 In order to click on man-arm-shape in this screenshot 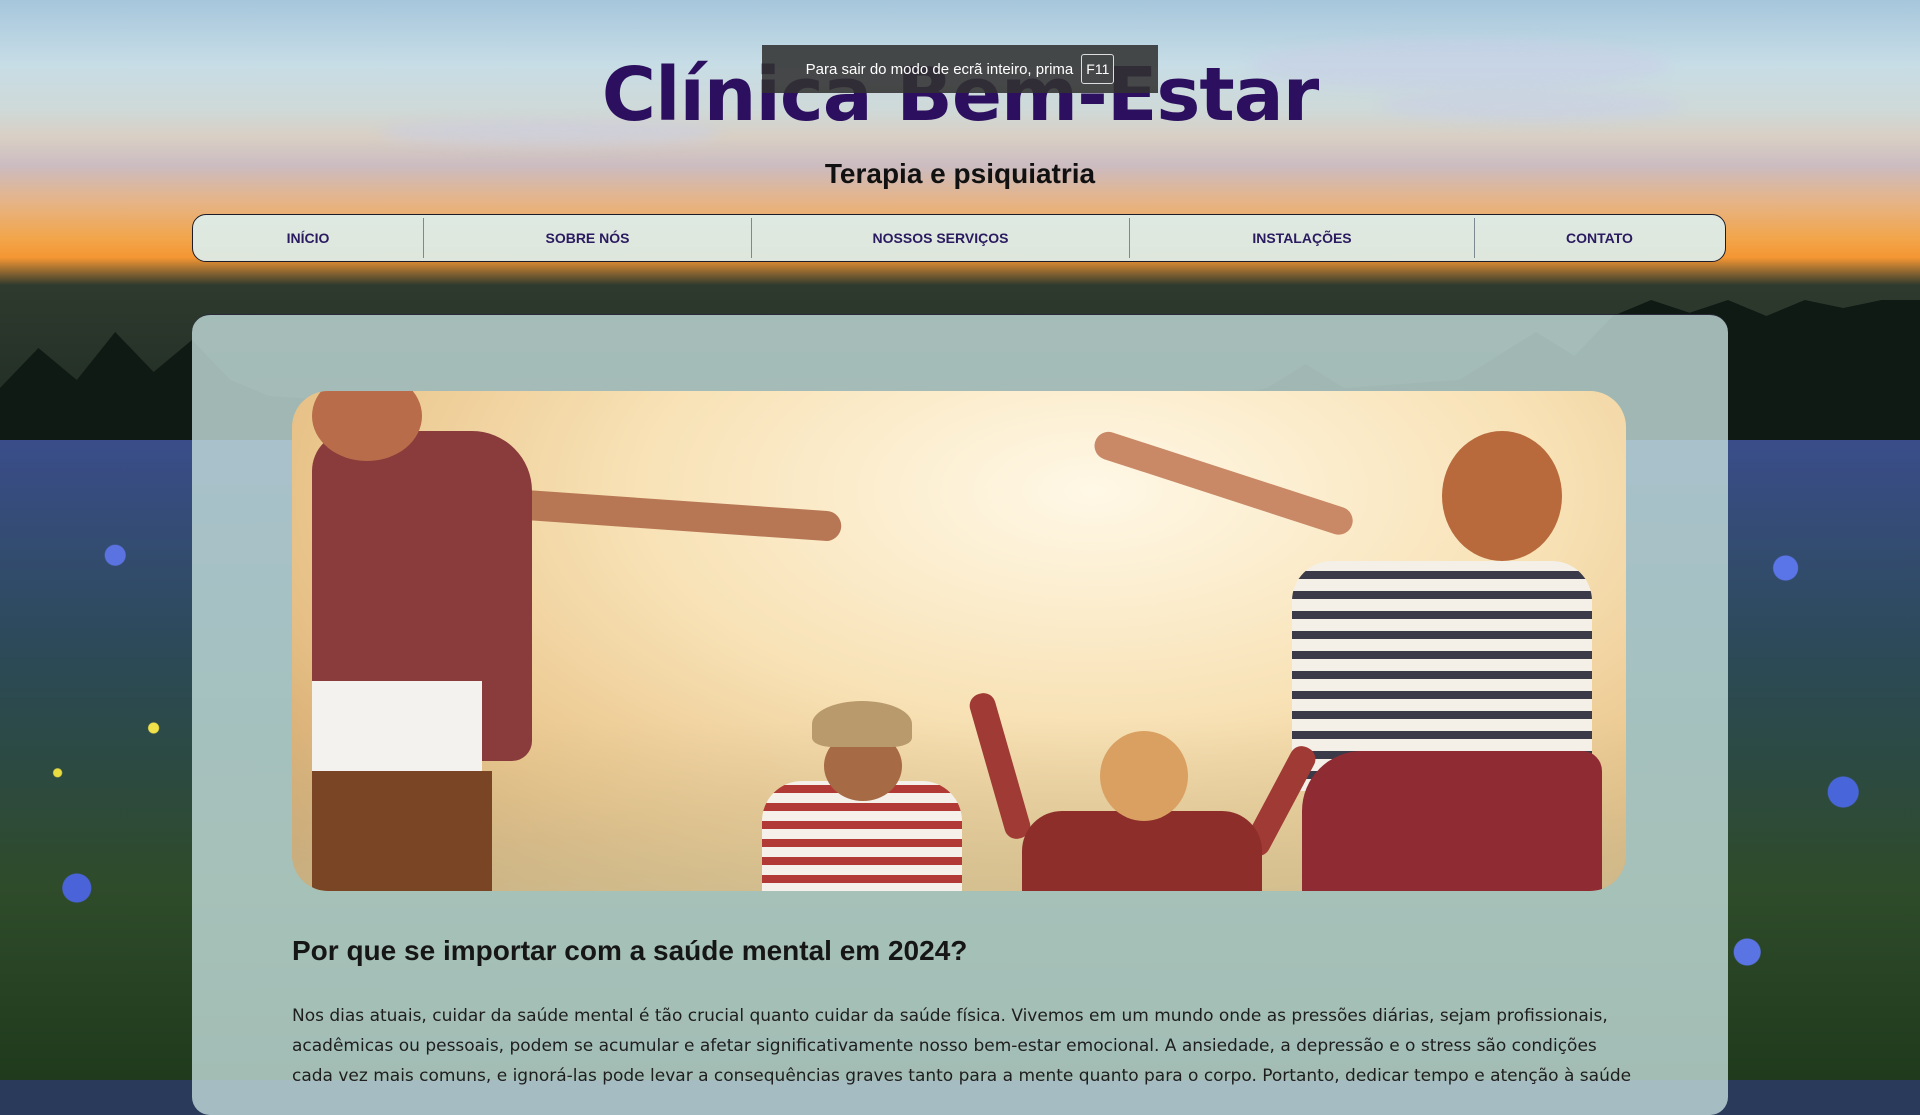, I will do `click(676, 515)`.